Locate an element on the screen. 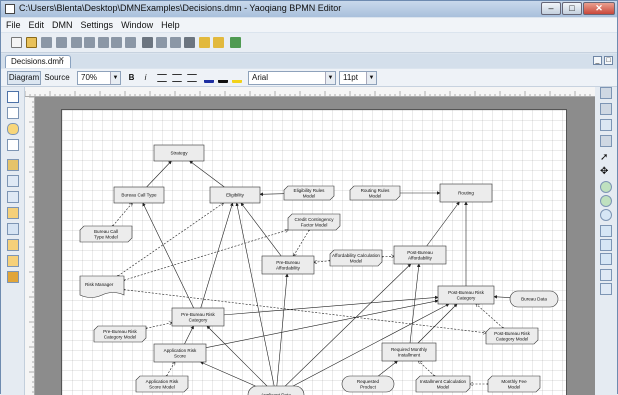 The height and width of the screenshot is (395, 618). zoom-in-icon is located at coordinates (606, 187).